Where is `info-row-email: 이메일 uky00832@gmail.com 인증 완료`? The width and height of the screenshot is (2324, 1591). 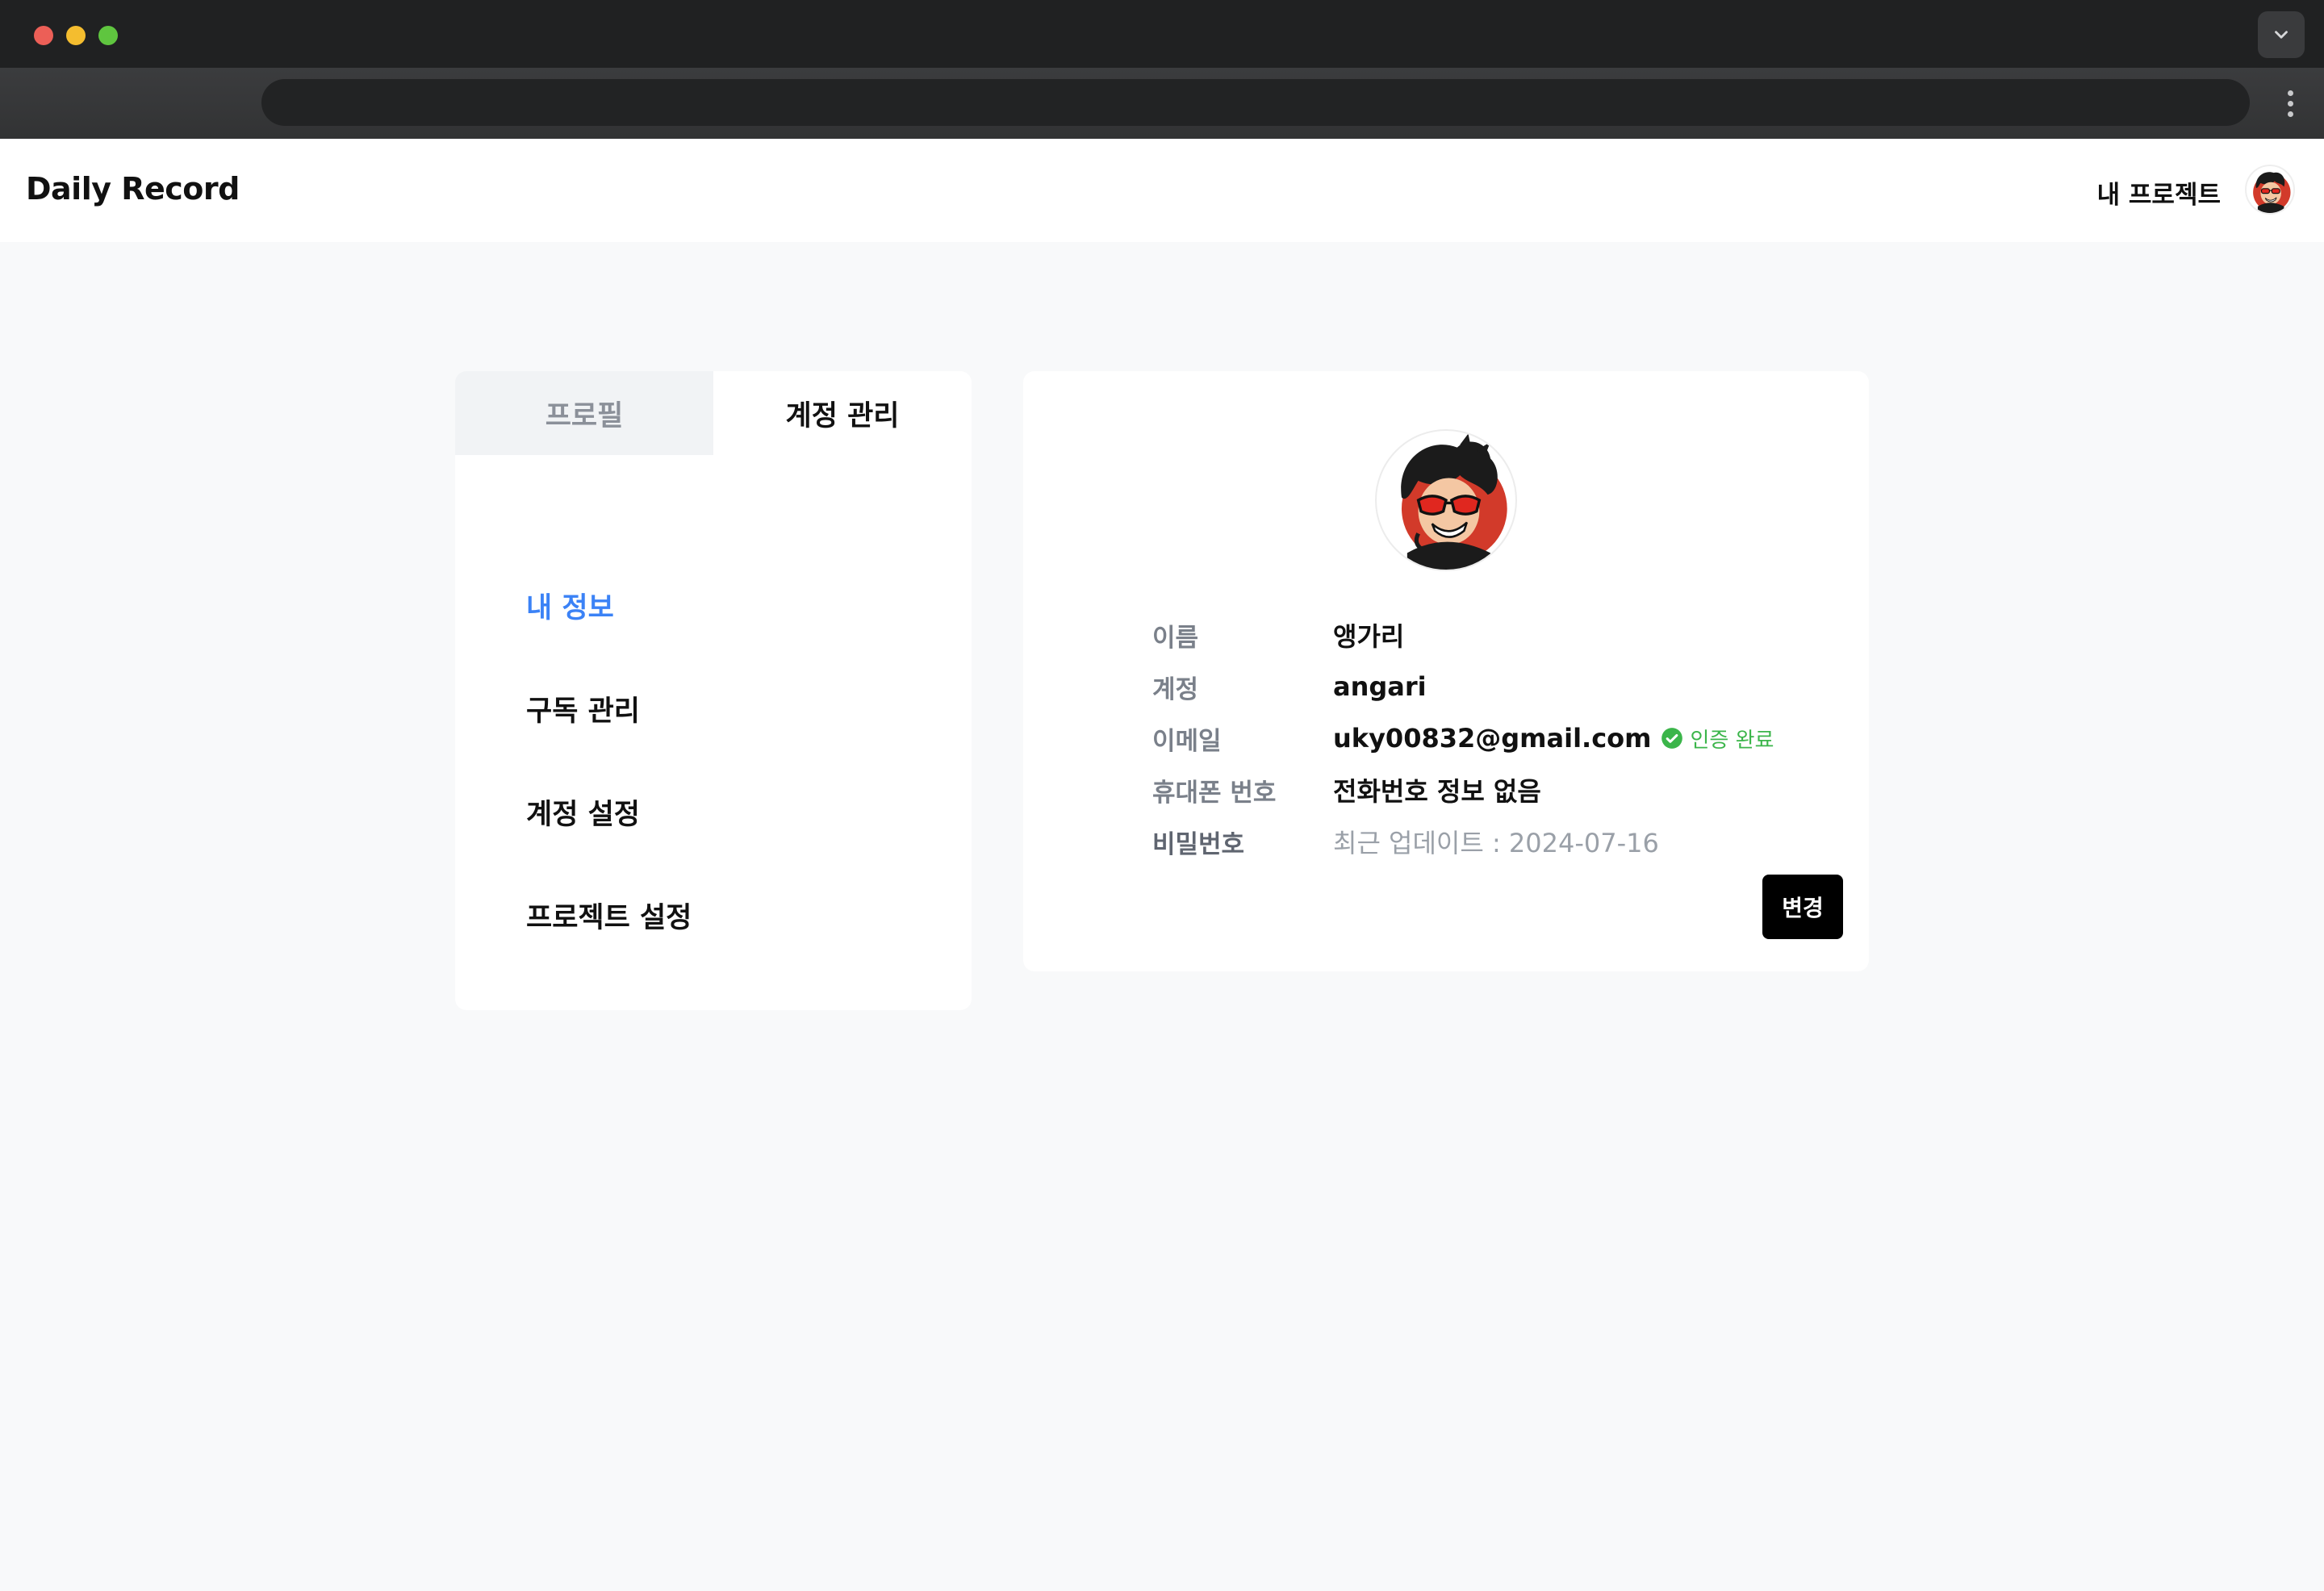 info-row-email: 이메일 uky00832@gmail.com 인증 완료 is located at coordinates (1463, 738).